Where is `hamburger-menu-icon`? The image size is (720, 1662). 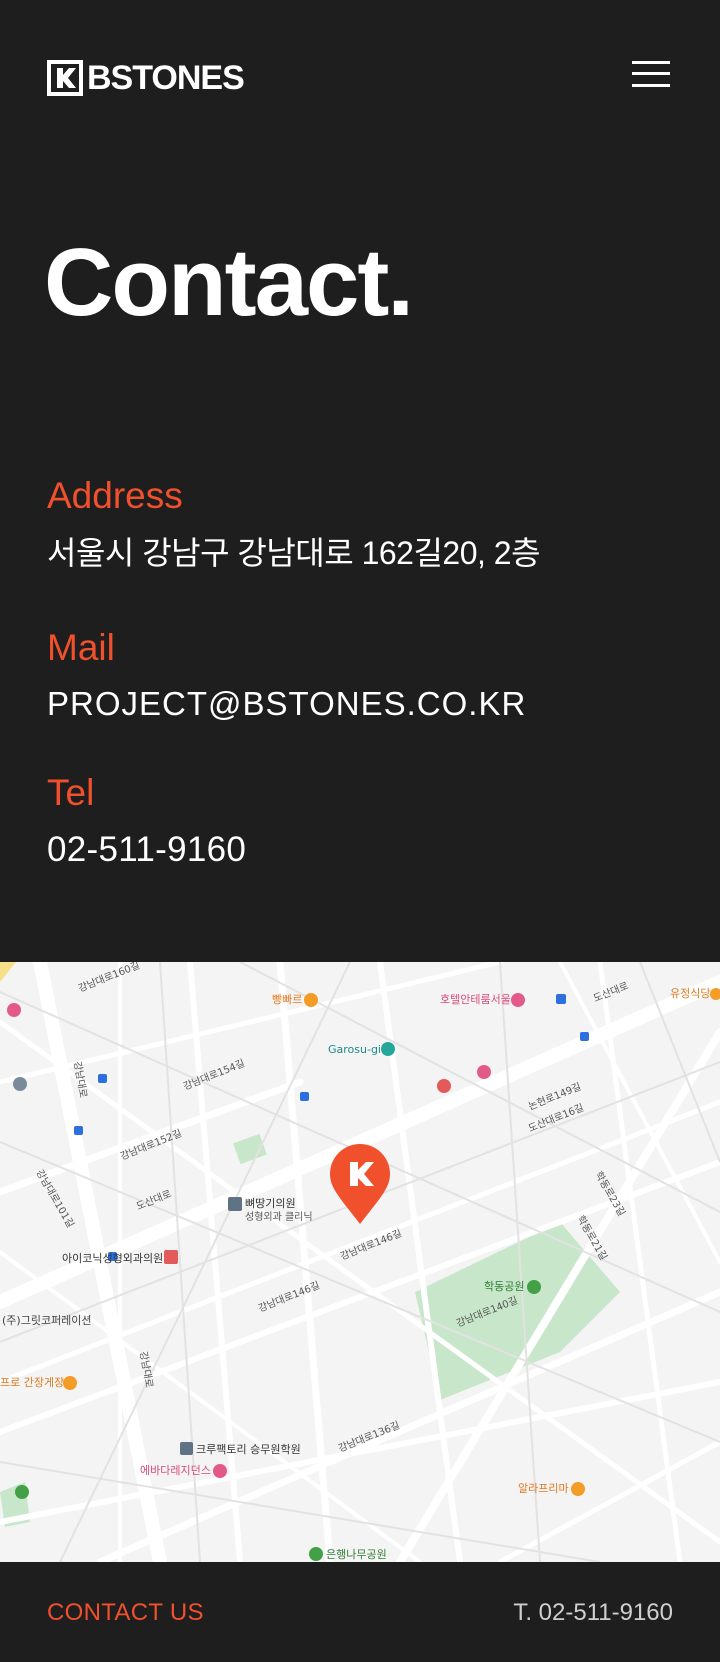
hamburger-menu-icon is located at coordinates (651, 62).